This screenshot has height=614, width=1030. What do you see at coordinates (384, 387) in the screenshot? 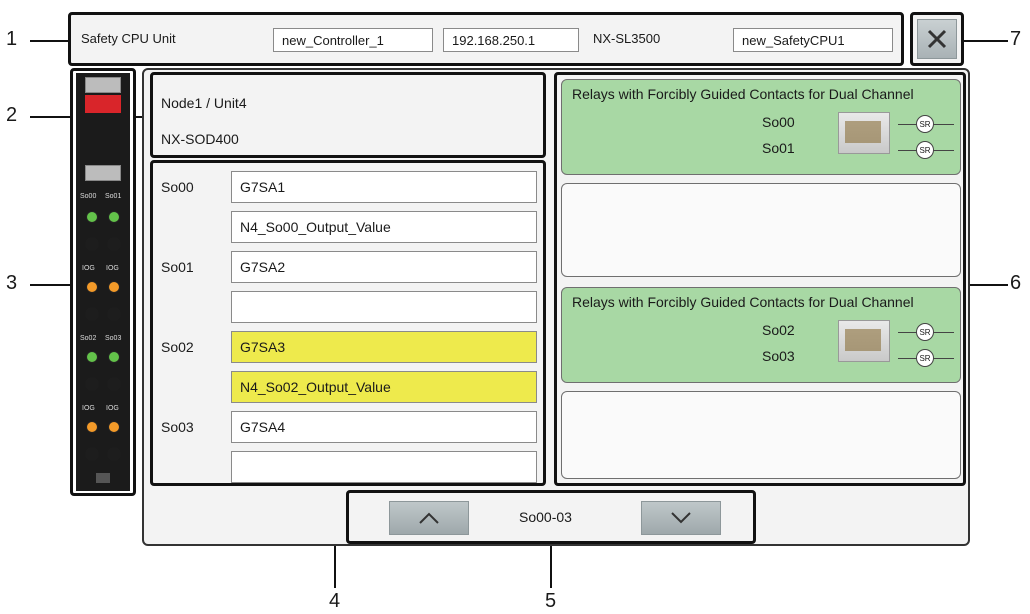
I see `output-variable-field: N4_So02_Output_Value` at bounding box center [384, 387].